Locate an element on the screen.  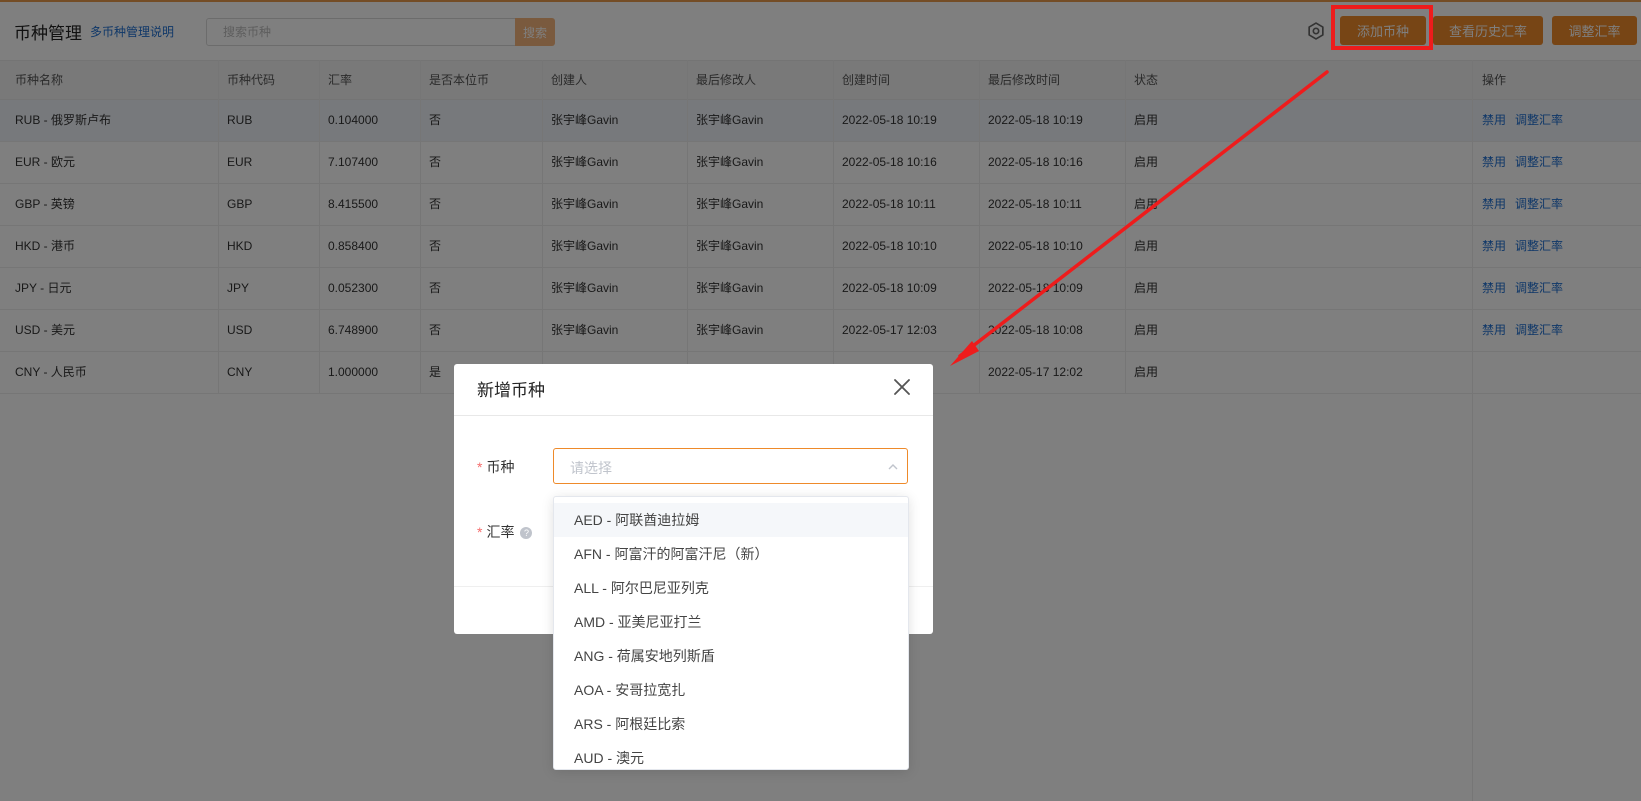
dropdown-option: AMD - 亚美尼亚打兰 is located at coordinates (731, 622).